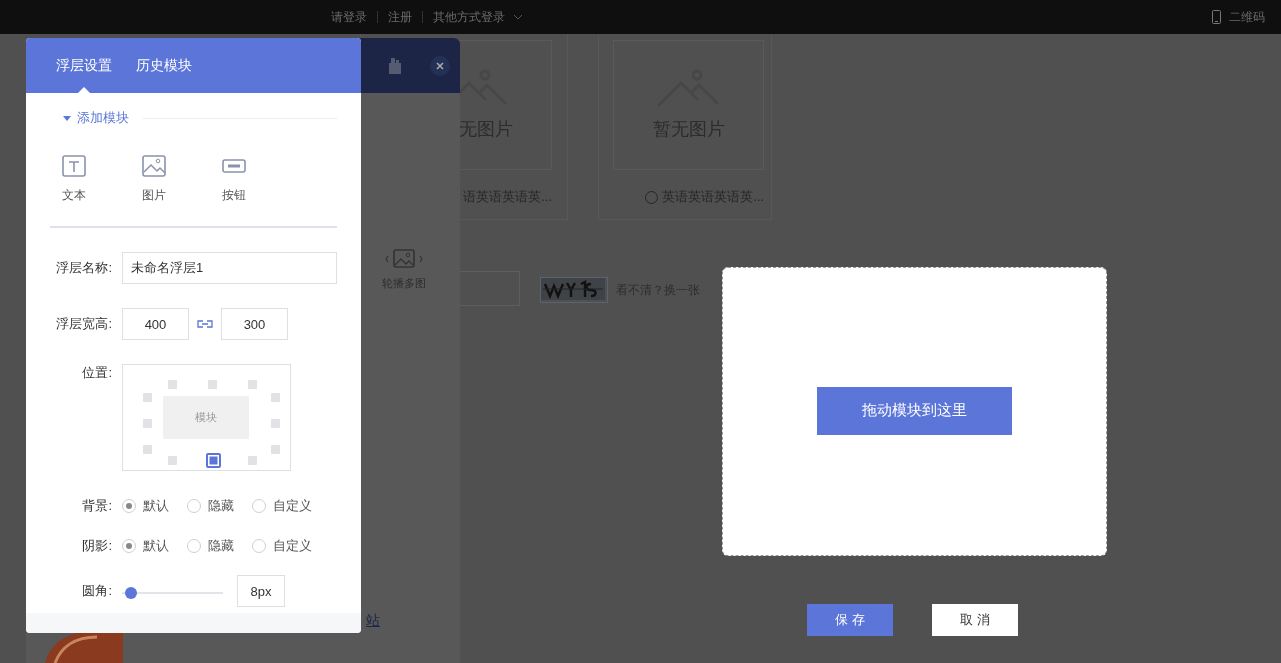  What do you see at coordinates (154, 166) in the screenshot?
I see `image-icon` at bounding box center [154, 166].